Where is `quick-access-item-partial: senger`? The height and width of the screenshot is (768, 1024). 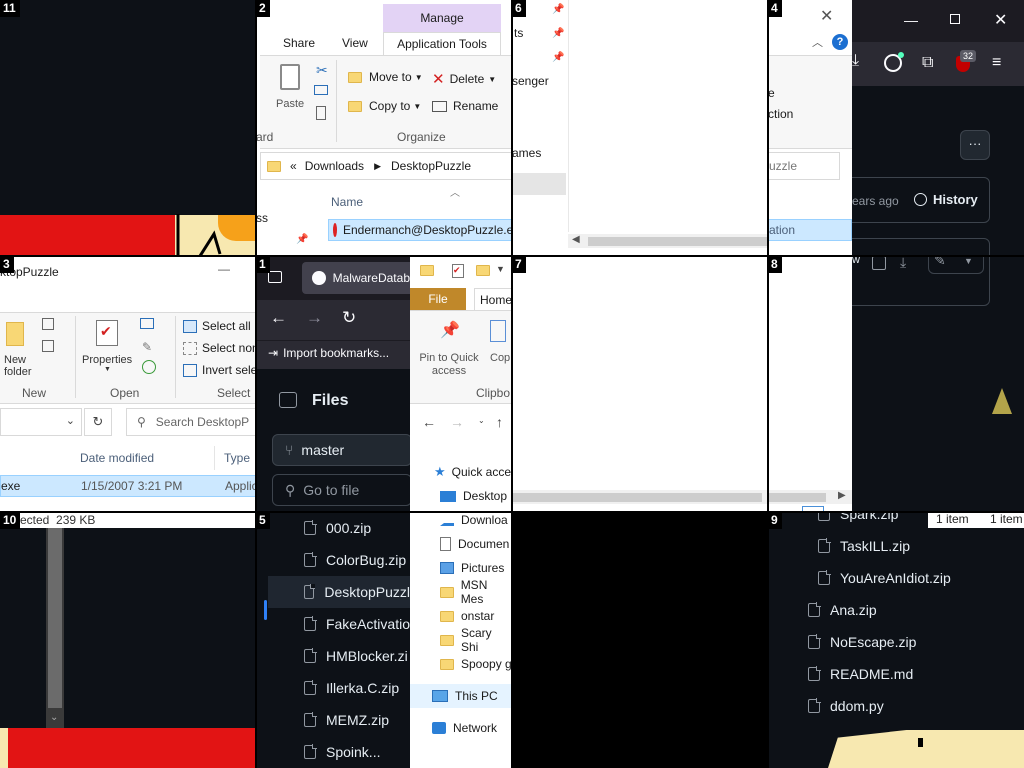 quick-access-item-partial: senger is located at coordinates (530, 81).